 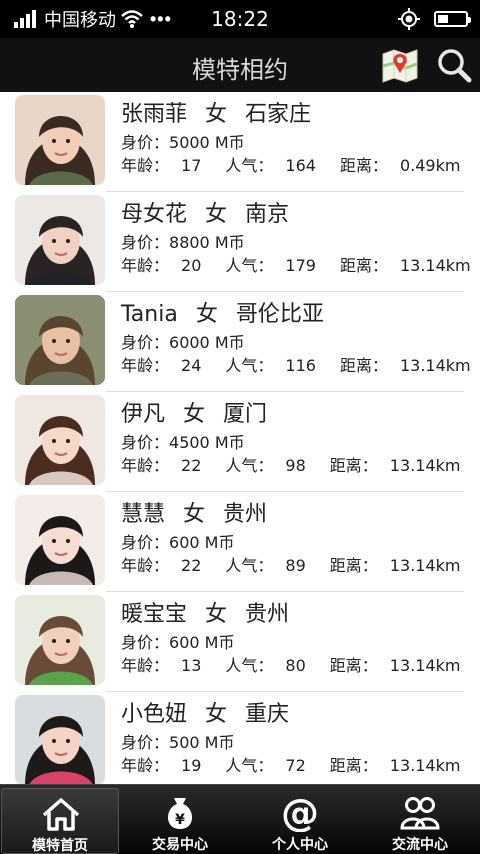 I want to click on model-list-item: 小色妞女重庆 身价：500 M币 年龄： 19 人气： 72 距离： 13.14km, so click(x=240, y=738).